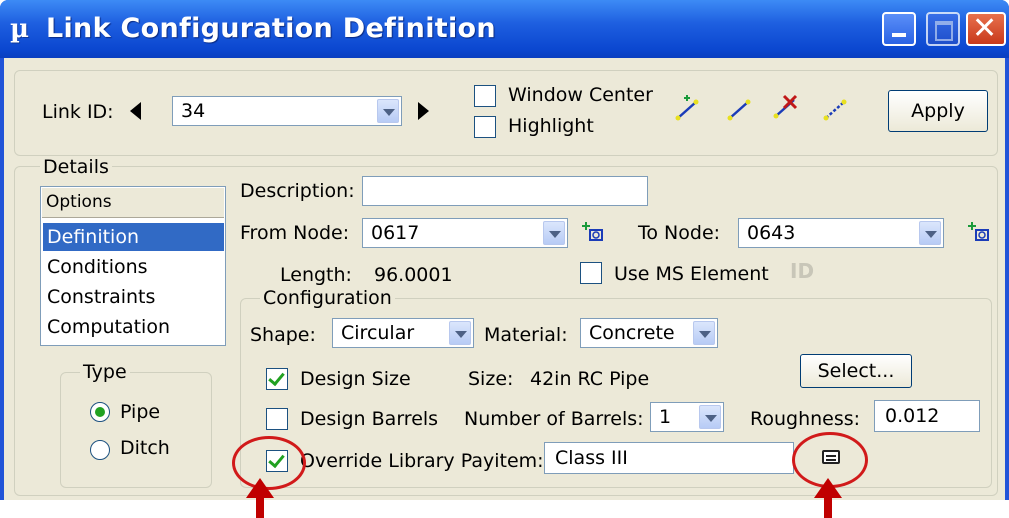 The height and width of the screenshot is (518, 1009). Describe the element at coordinates (771, 233) in the screenshot. I see `to-node-value: 0643` at that location.